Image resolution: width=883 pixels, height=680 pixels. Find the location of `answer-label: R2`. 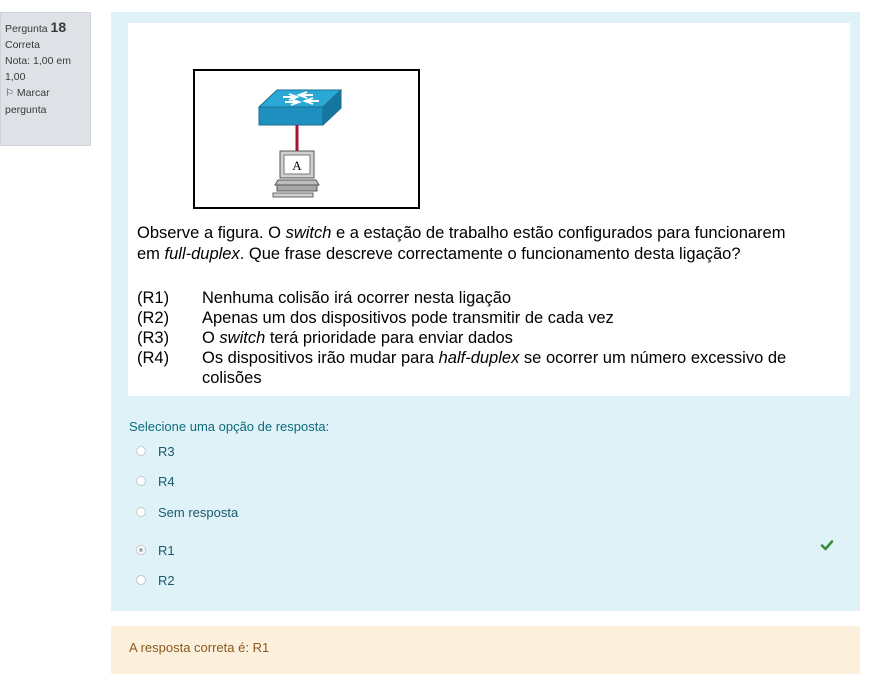

answer-label: R2 is located at coordinates (166, 580).